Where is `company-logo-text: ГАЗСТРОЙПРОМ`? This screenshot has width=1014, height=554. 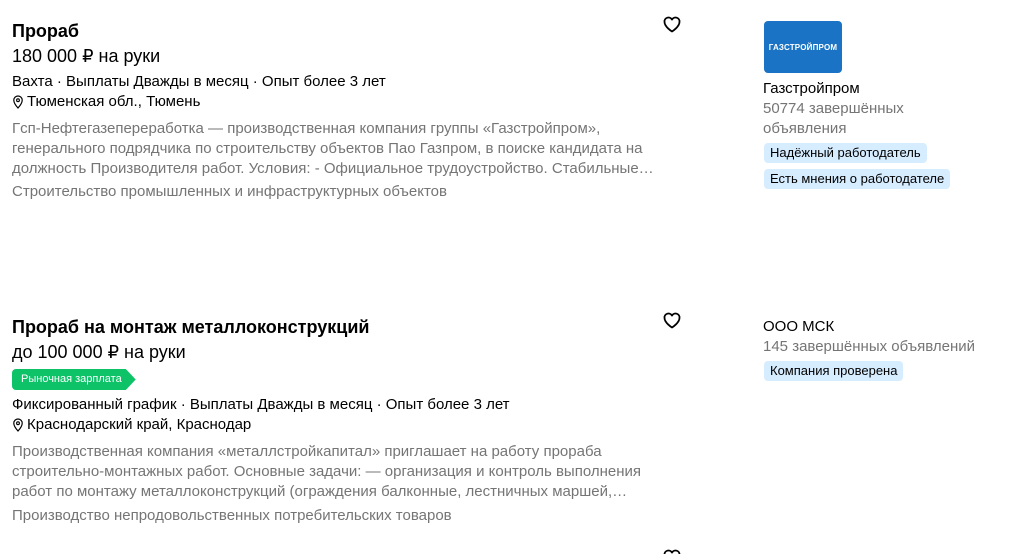
company-logo-text: ГАЗСТРОЙПРОМ is located at coordinates (803, 47).